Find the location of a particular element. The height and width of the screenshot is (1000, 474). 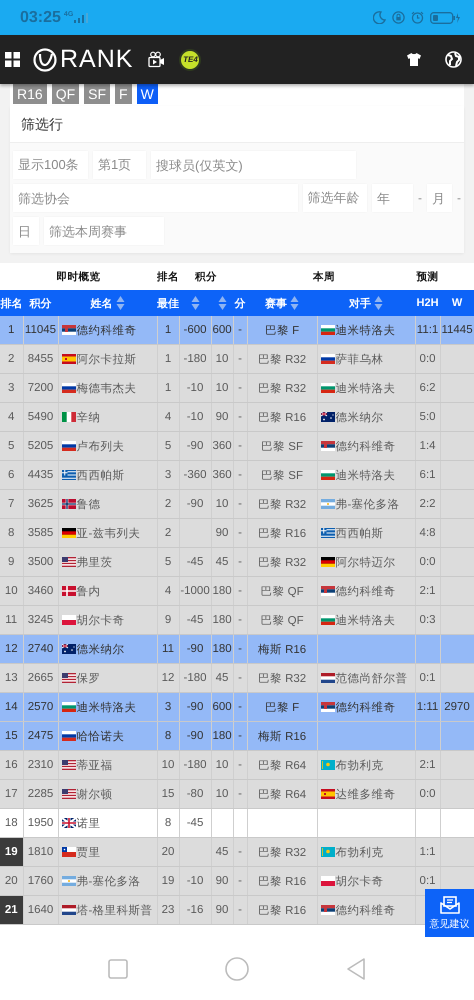

table-cell: 11:1 is located at coordinates (427, 330).